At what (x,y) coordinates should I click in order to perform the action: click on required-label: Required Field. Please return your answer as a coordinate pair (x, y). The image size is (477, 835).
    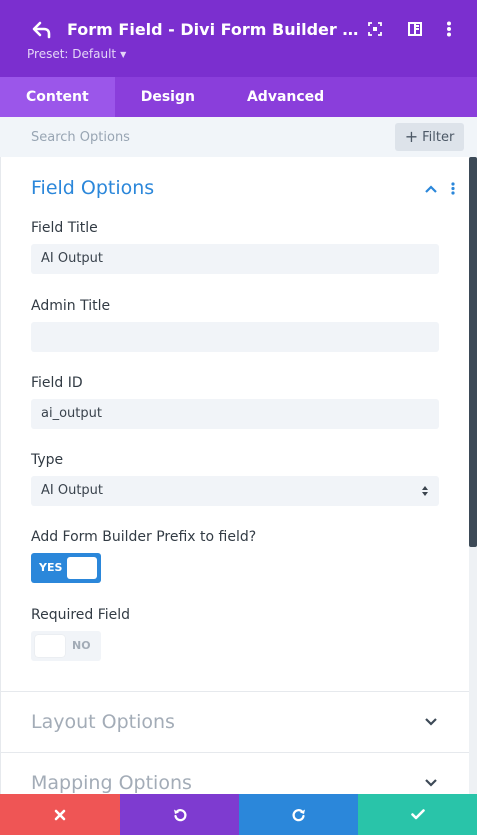
    Looking at the image, I should click on (81, 615).